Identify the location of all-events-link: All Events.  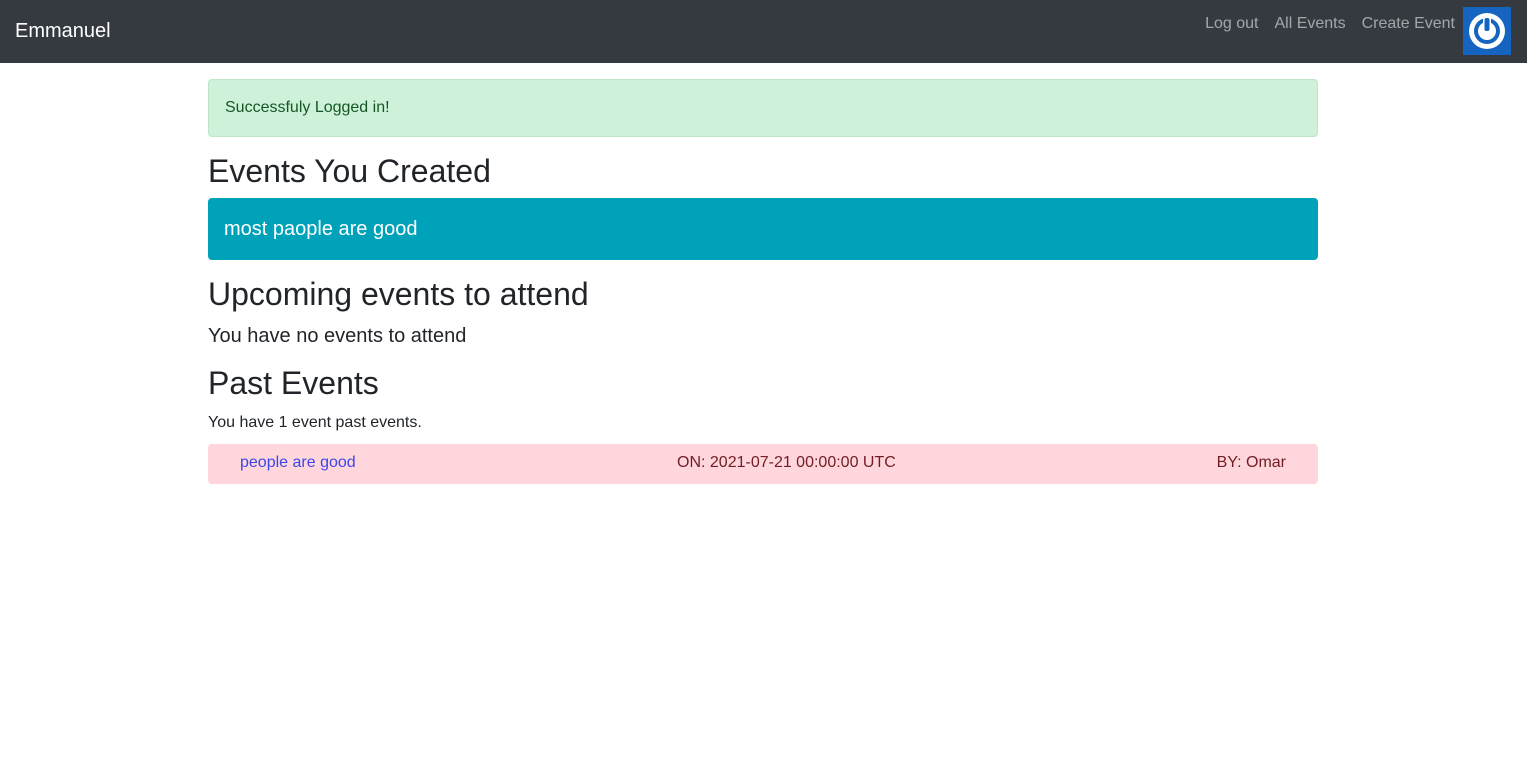
(1309, 24).